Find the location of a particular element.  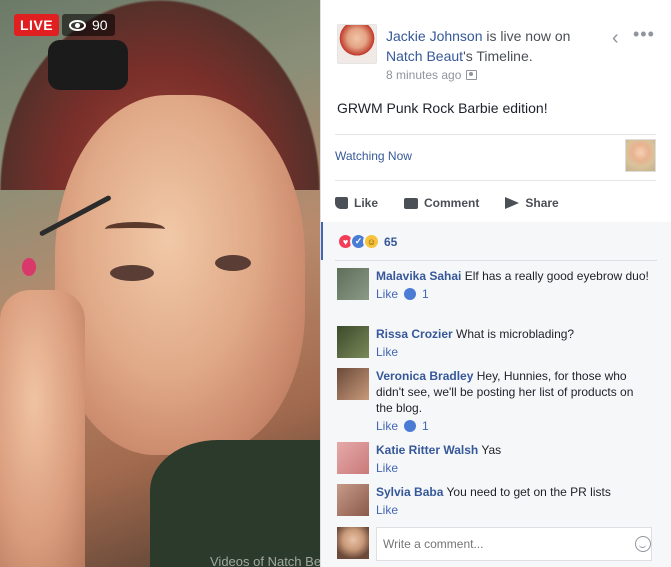

author-name-link: Jackie Johnson is located at coordinates (434, 36).